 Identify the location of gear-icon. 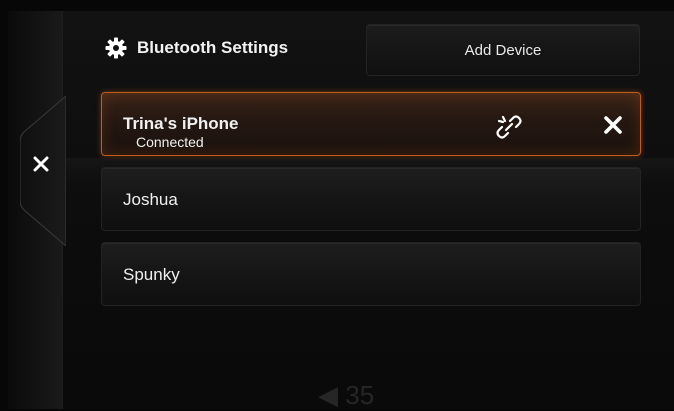
(116, 48).